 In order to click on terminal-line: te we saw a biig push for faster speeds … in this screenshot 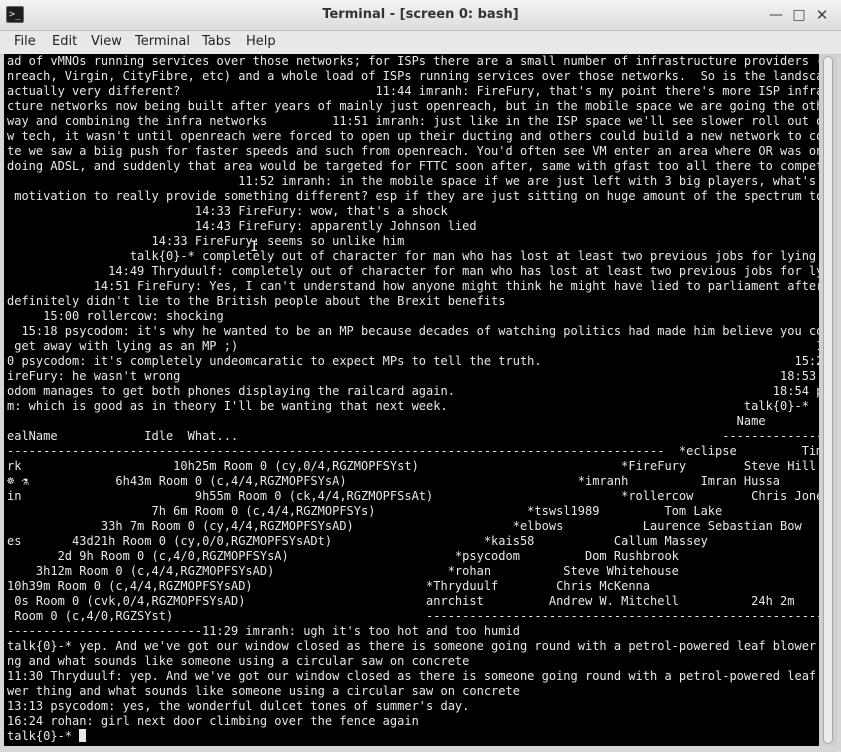, I will do `click(413, 151)`.